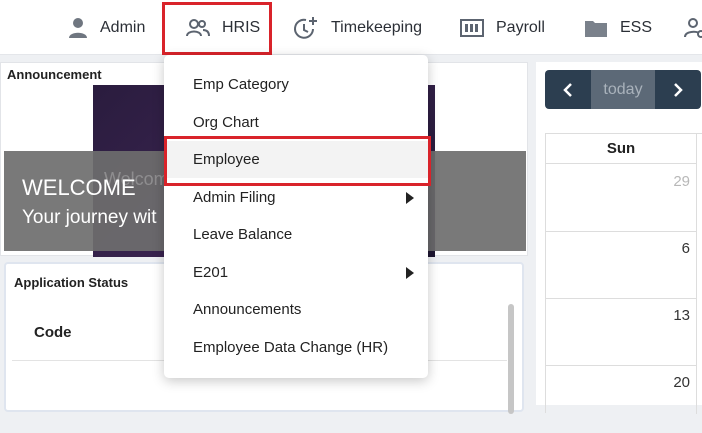 Image resolution: width=702 pixels, height=433 pixels. I want to click on calendar-date: 13, so click(681, 315).